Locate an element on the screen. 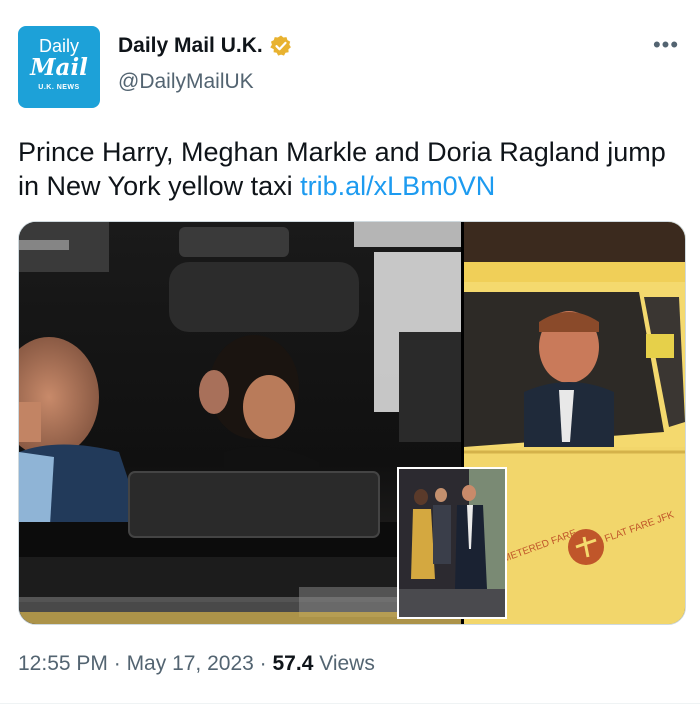  views-count: 57.4 is located at coordinates (293, 663).